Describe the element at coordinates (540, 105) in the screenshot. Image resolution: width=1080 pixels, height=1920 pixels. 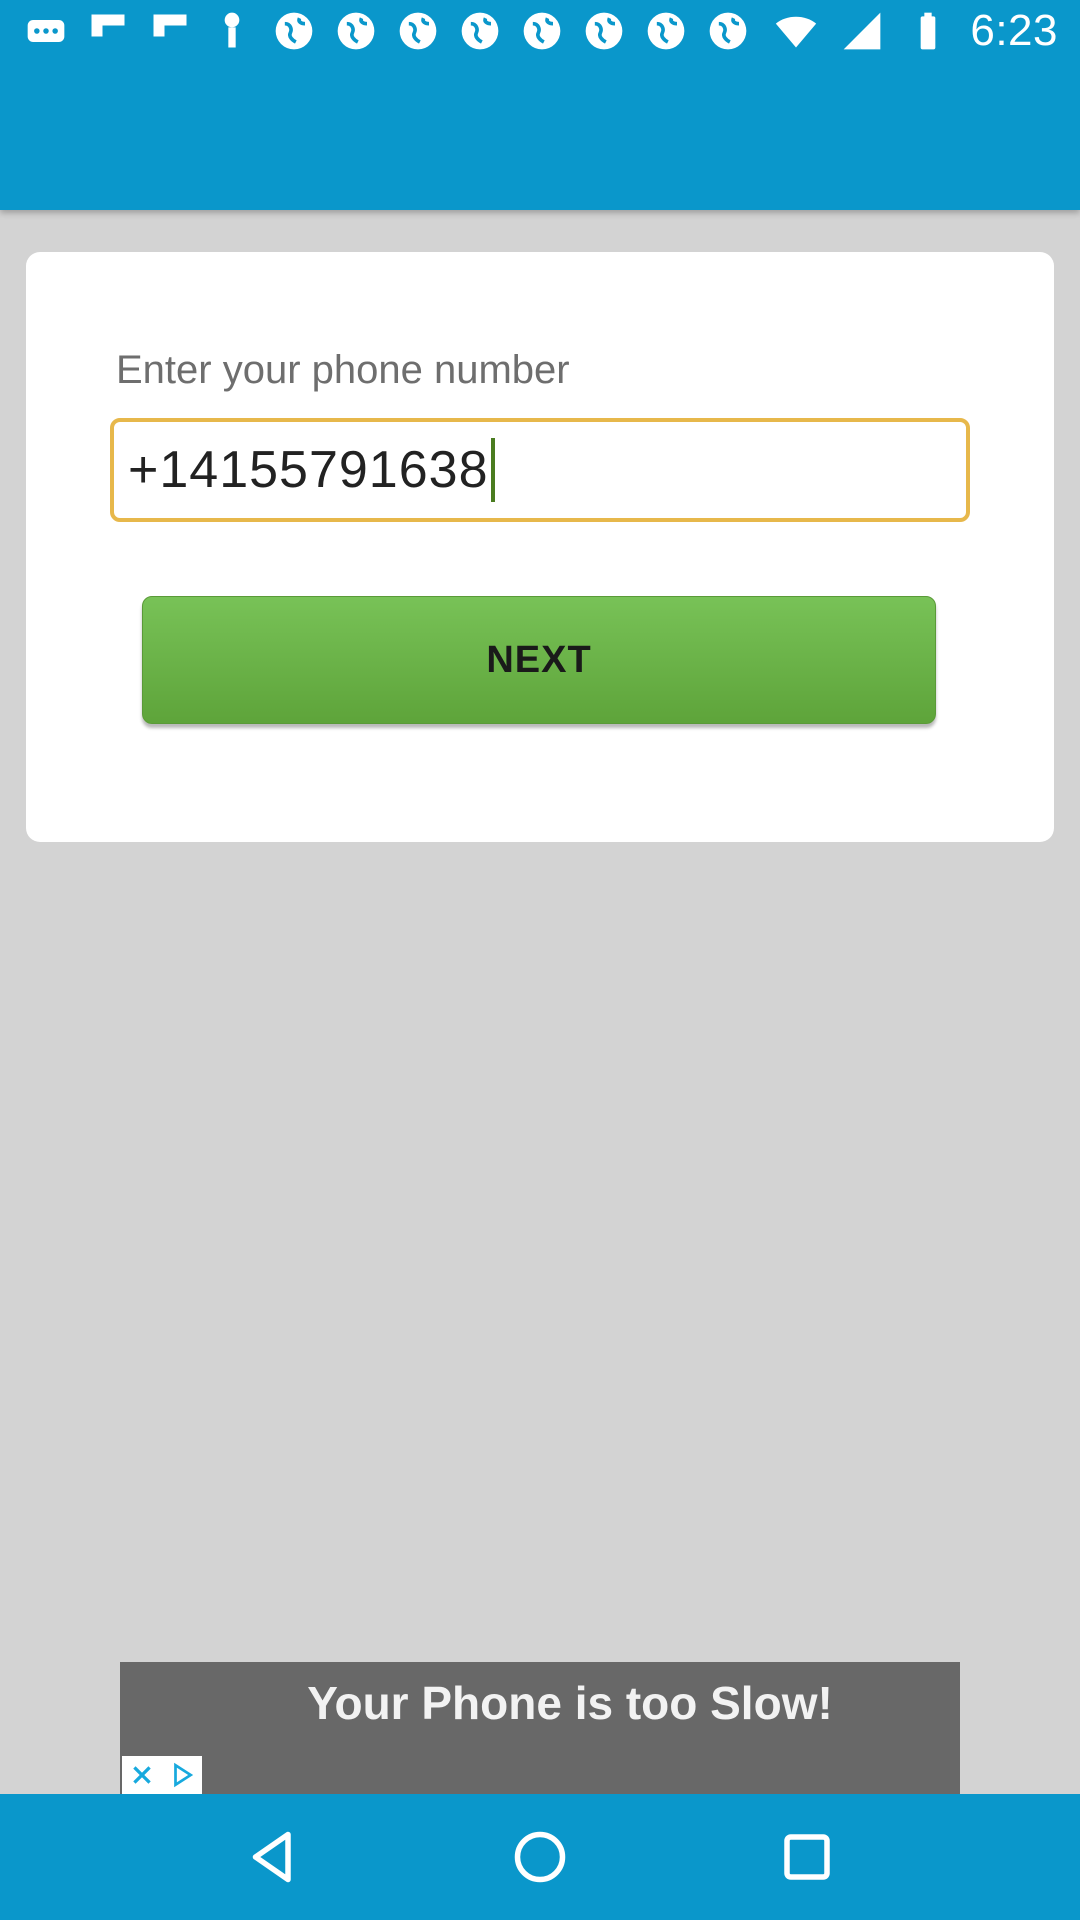
I see `app-header: 6:23` at that location.